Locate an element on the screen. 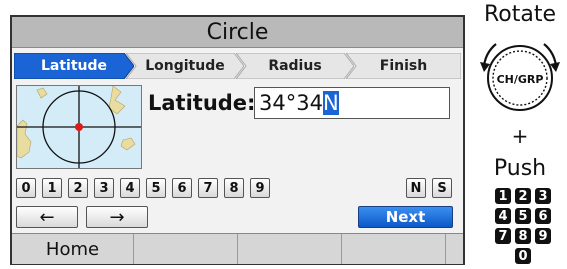 The width and height of the screenshot is (567, 269). cursor-right-button: → is located at coordinates (117, 217).